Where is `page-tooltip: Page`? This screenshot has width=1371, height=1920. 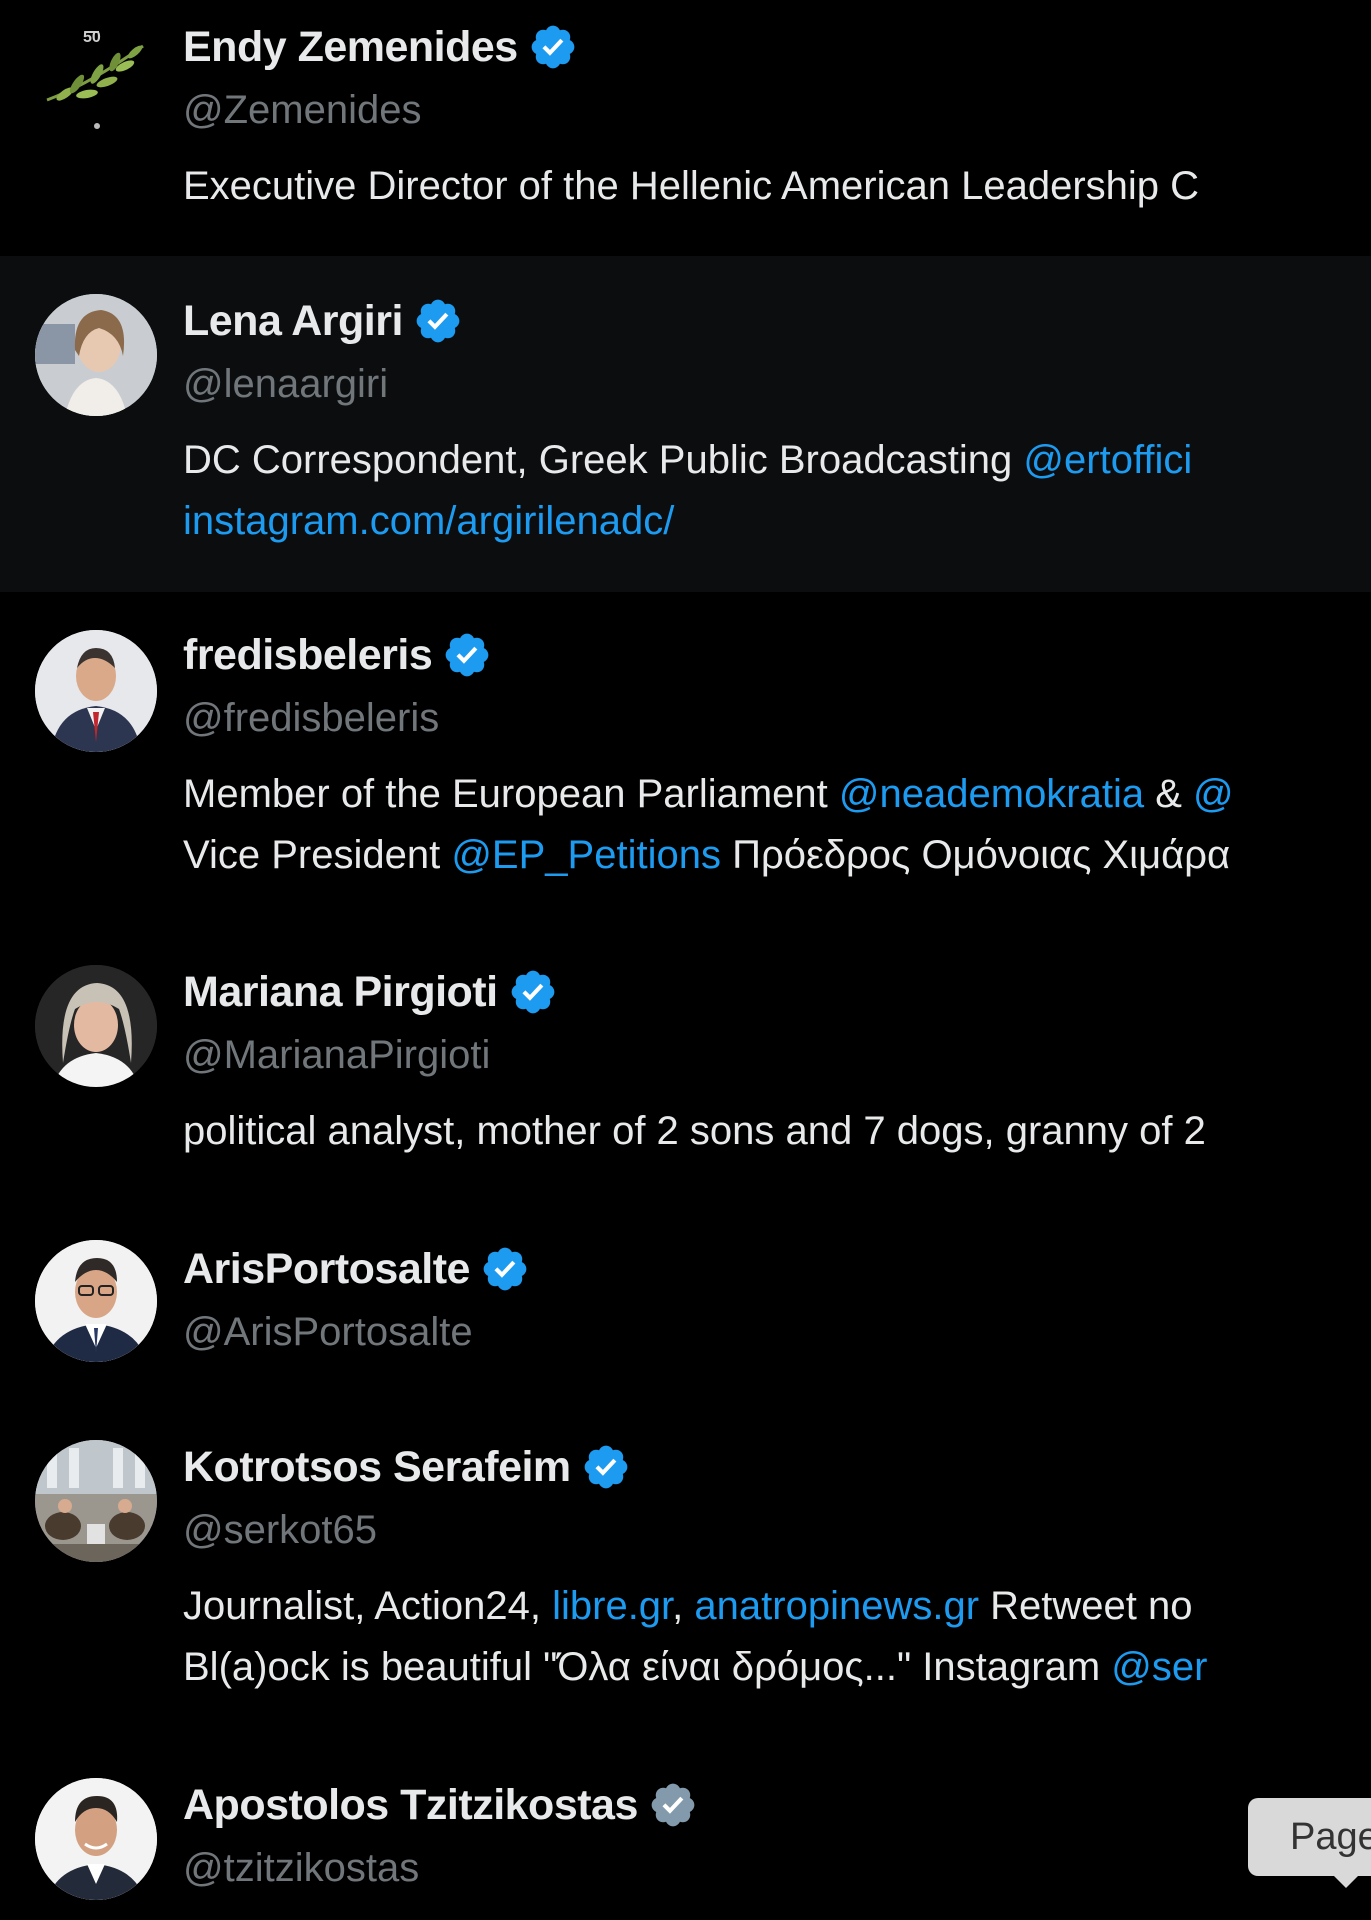 page-tooltip: Page is located at coordinates (1309, 1837).